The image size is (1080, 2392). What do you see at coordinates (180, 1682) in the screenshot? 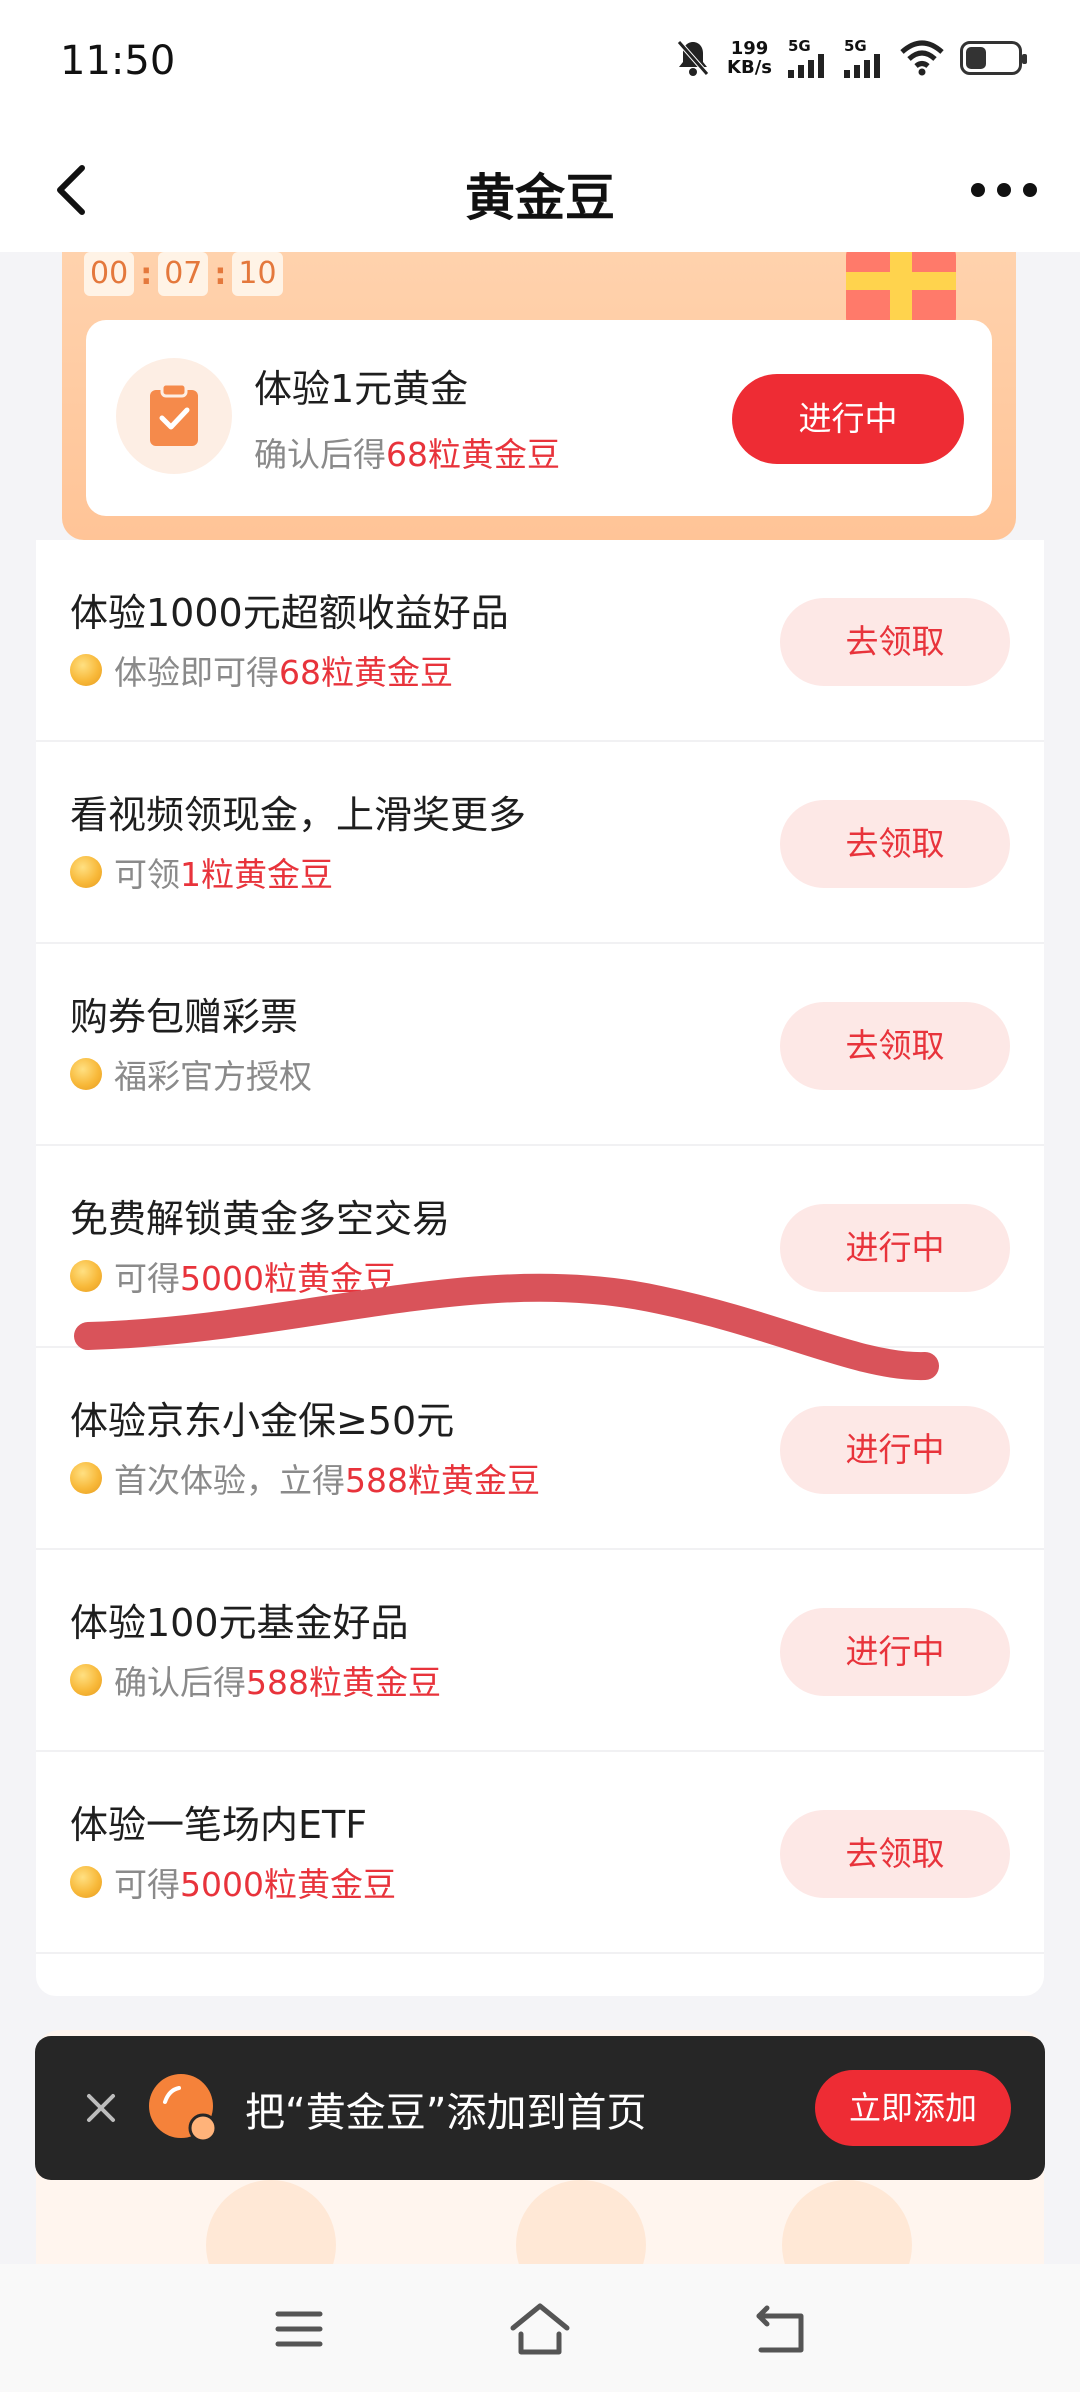
I see `task-sub-prefix: 确认后得` at bounding box center [180, 1682].